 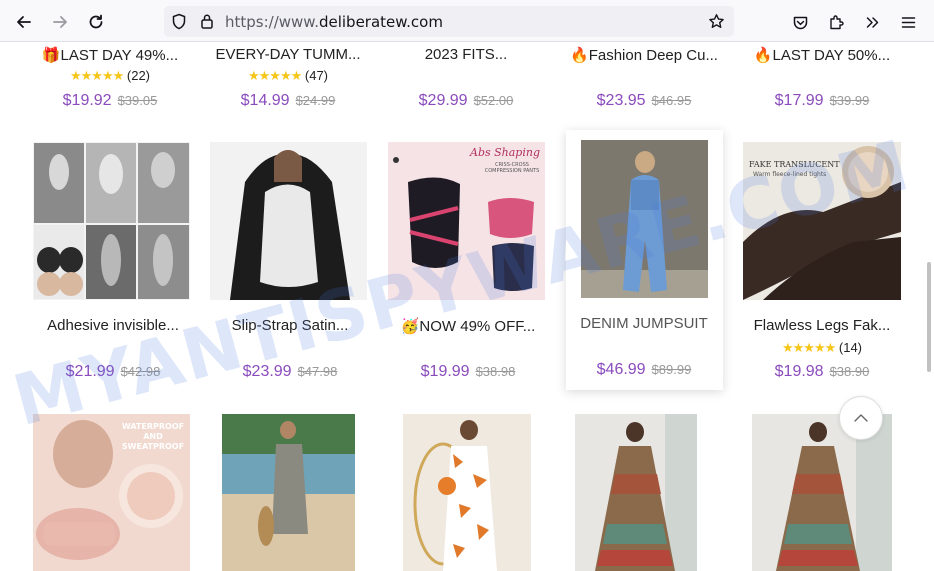 What do you see at coordinates (671, 369) in the screenshot?
I see `original-price: $89.99` at bounding box center [671, 369].